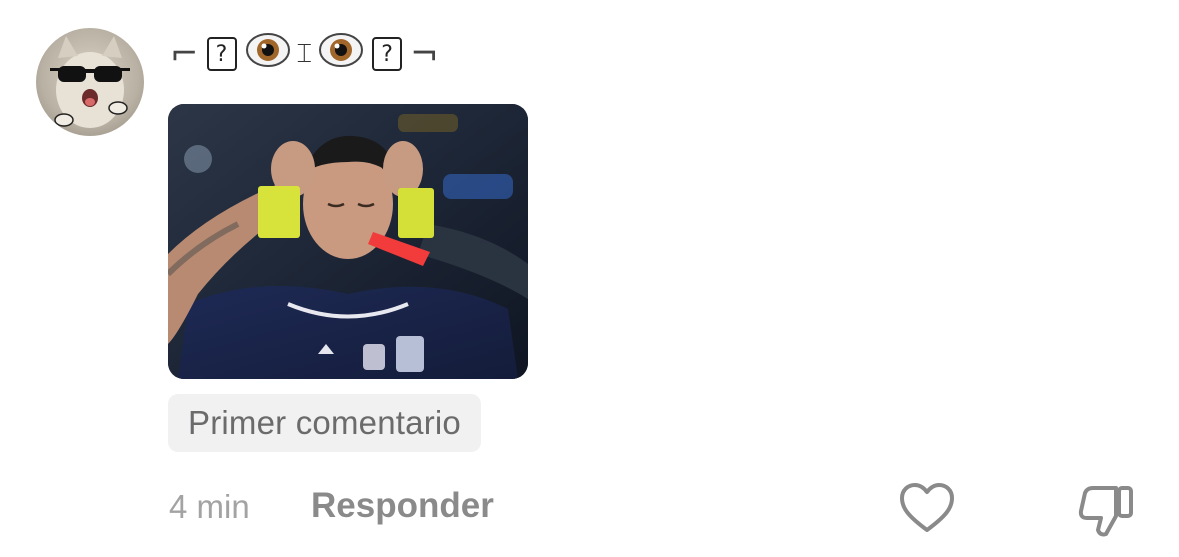 This screenshot has width=1179, height=557. I want to click on cat-sunglasses-icon, so click(90, 82).